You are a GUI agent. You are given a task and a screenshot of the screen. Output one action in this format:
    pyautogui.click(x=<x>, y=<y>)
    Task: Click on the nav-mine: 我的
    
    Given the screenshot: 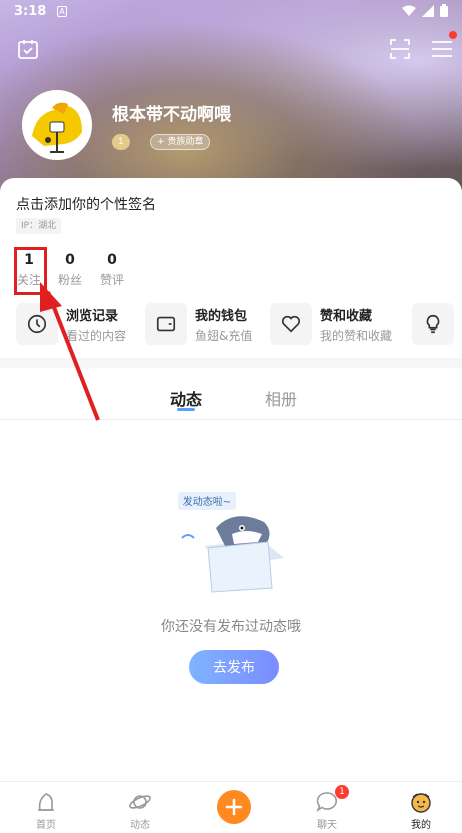 What is the action you would take?
    pyautogui.click(x=421, y=807)
    